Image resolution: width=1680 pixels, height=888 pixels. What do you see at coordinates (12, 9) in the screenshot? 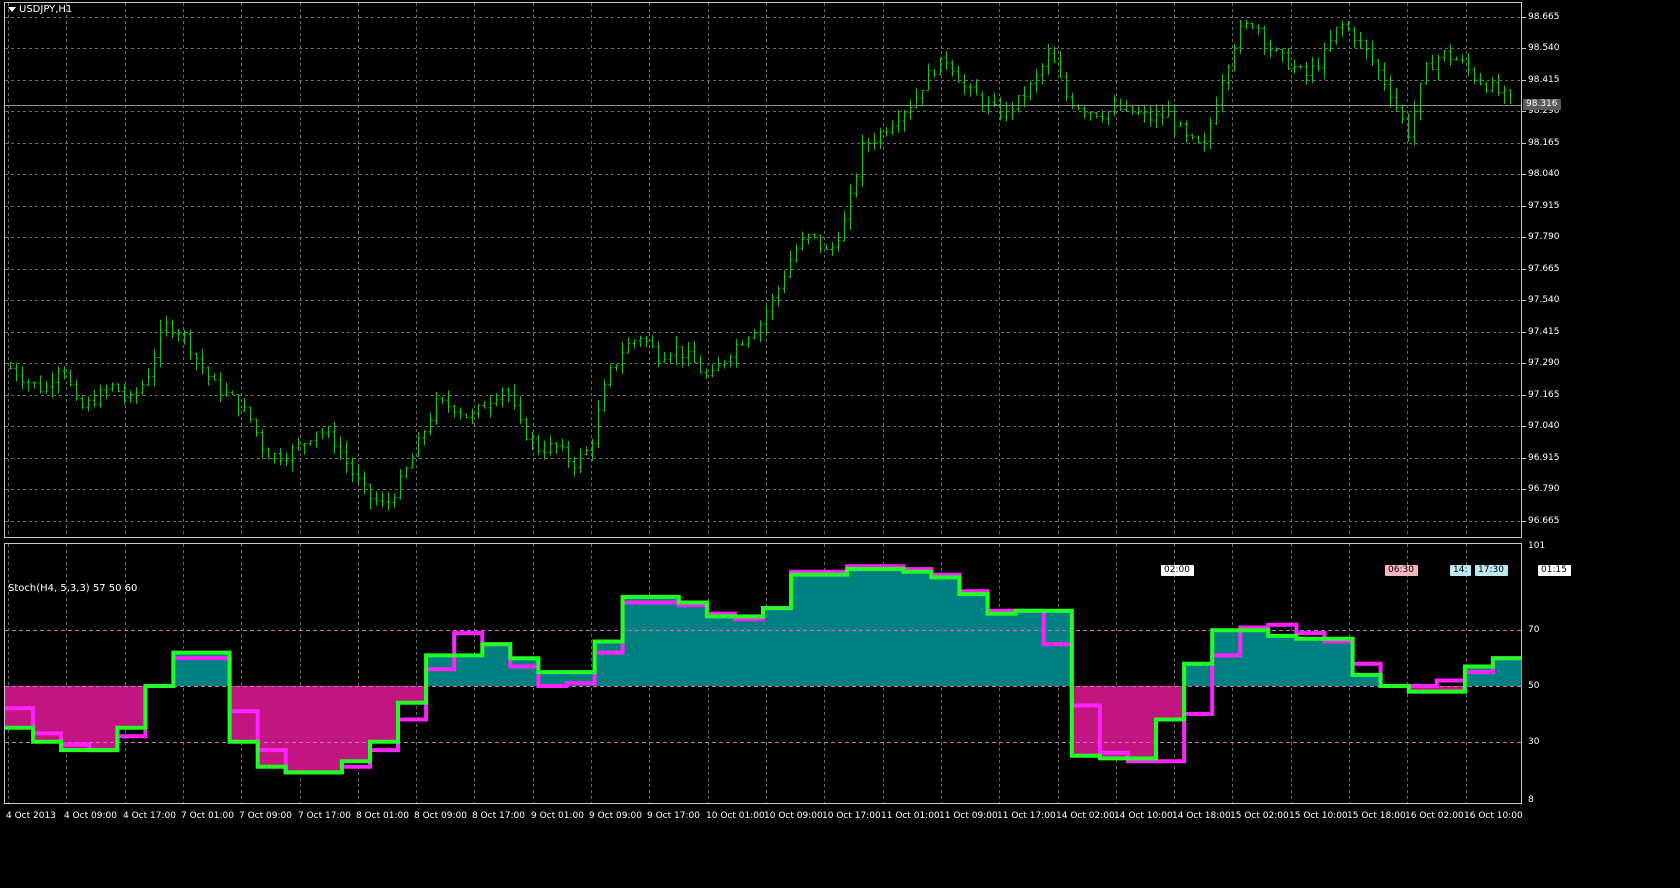
I see `collapse-triangle-icon` at bounding box center [12, 9].